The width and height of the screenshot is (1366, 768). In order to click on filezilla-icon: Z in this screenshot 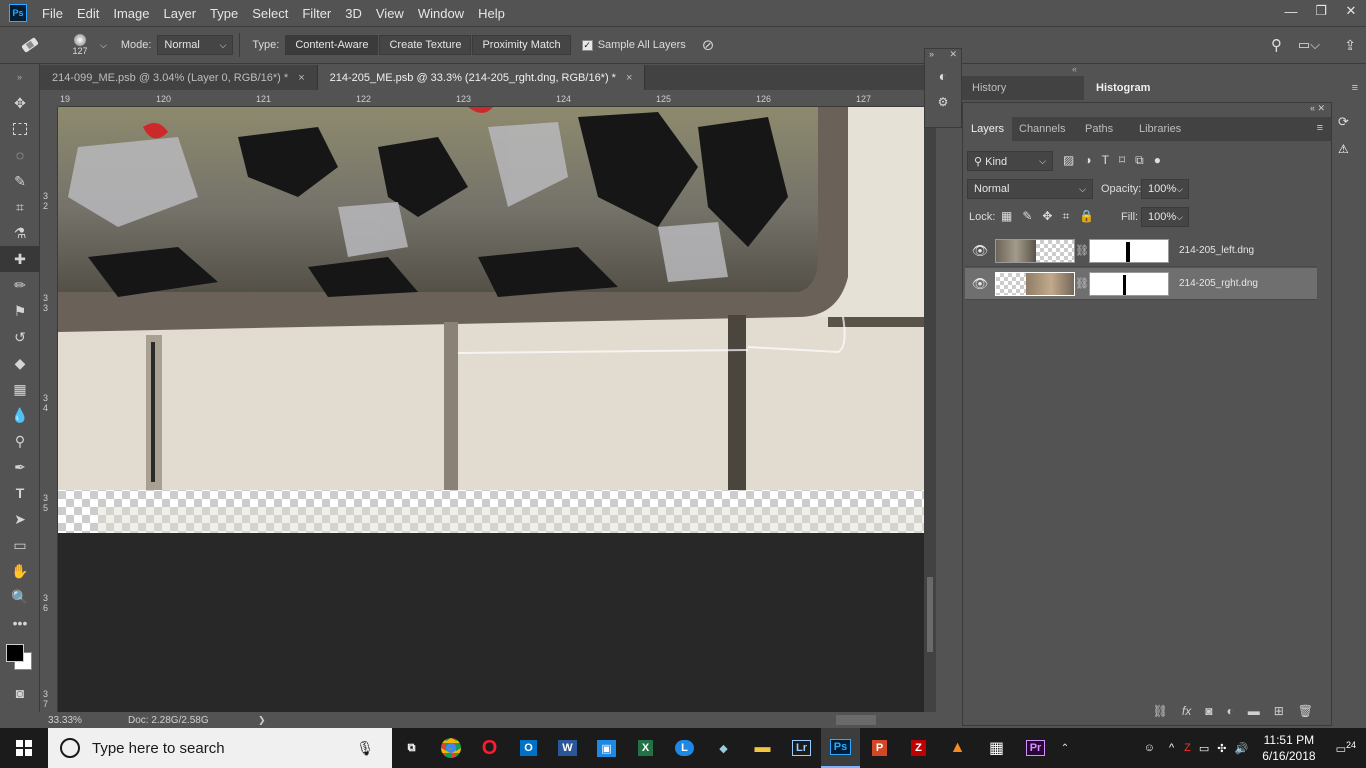, I will do `click(918, 748)`.